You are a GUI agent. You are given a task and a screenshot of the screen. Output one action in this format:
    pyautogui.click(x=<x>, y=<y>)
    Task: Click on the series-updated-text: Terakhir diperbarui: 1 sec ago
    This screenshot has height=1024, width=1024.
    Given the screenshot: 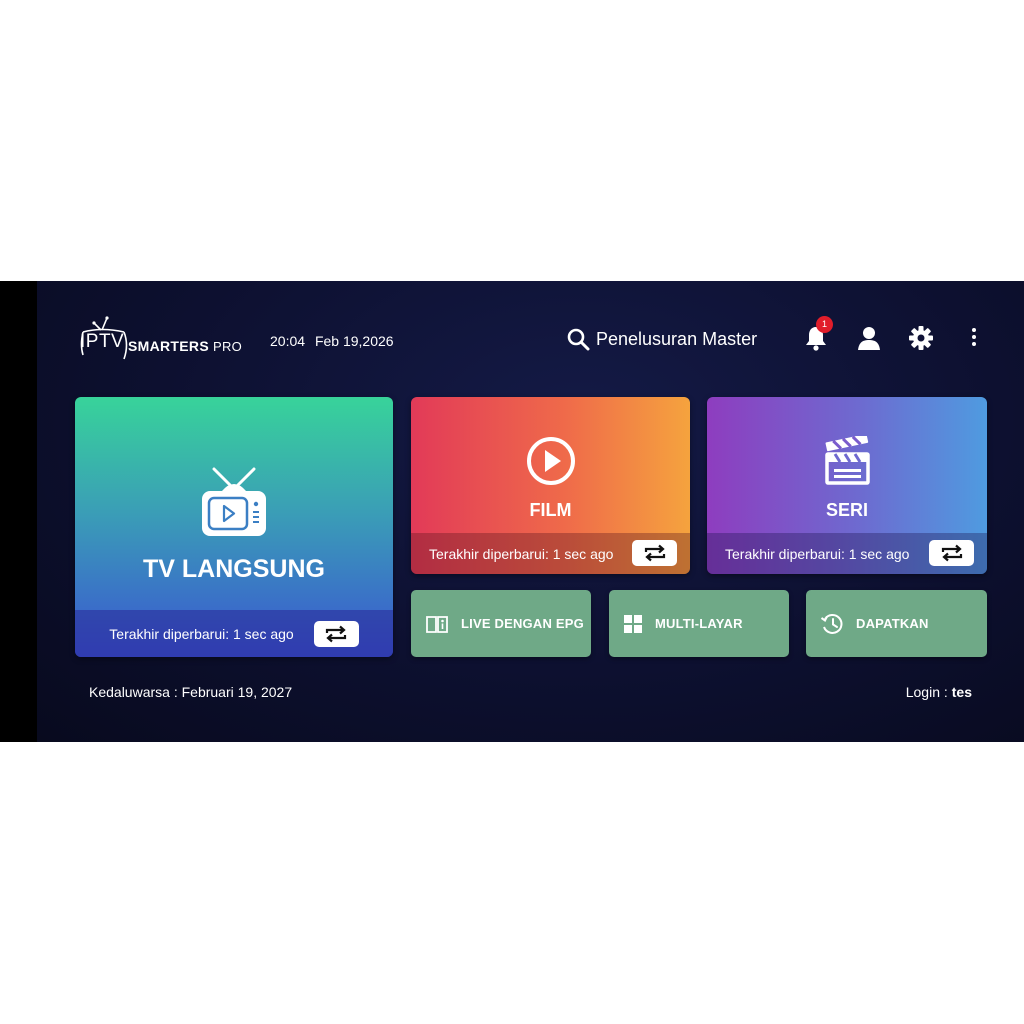 What is the action you would take?
    pyautogui.click(x=817, y=553)
    